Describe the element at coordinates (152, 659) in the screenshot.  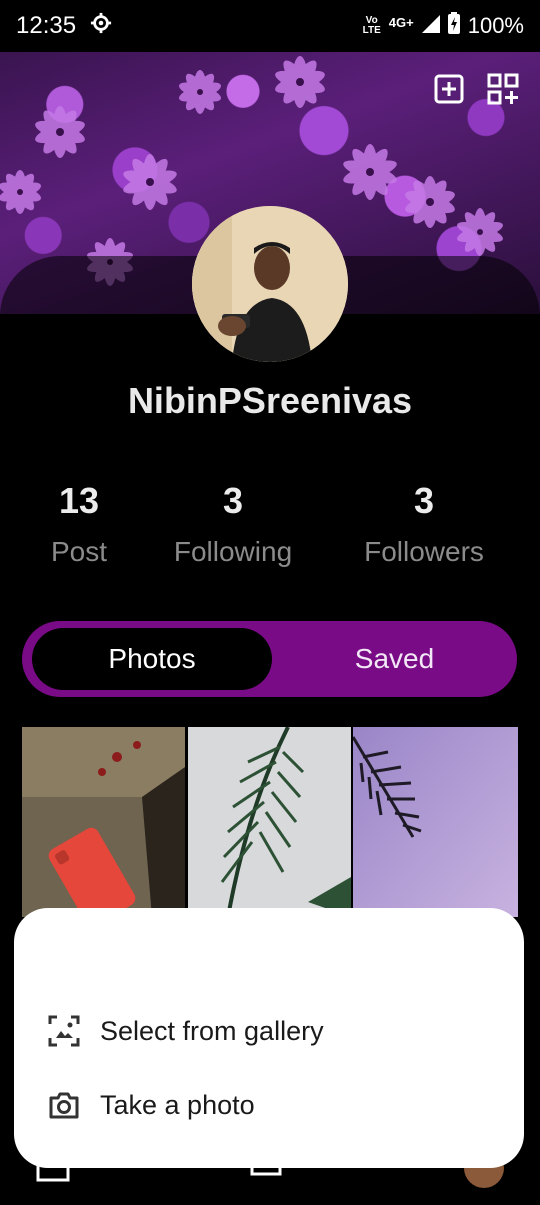
I see `tab-photos: Photos` at that location.